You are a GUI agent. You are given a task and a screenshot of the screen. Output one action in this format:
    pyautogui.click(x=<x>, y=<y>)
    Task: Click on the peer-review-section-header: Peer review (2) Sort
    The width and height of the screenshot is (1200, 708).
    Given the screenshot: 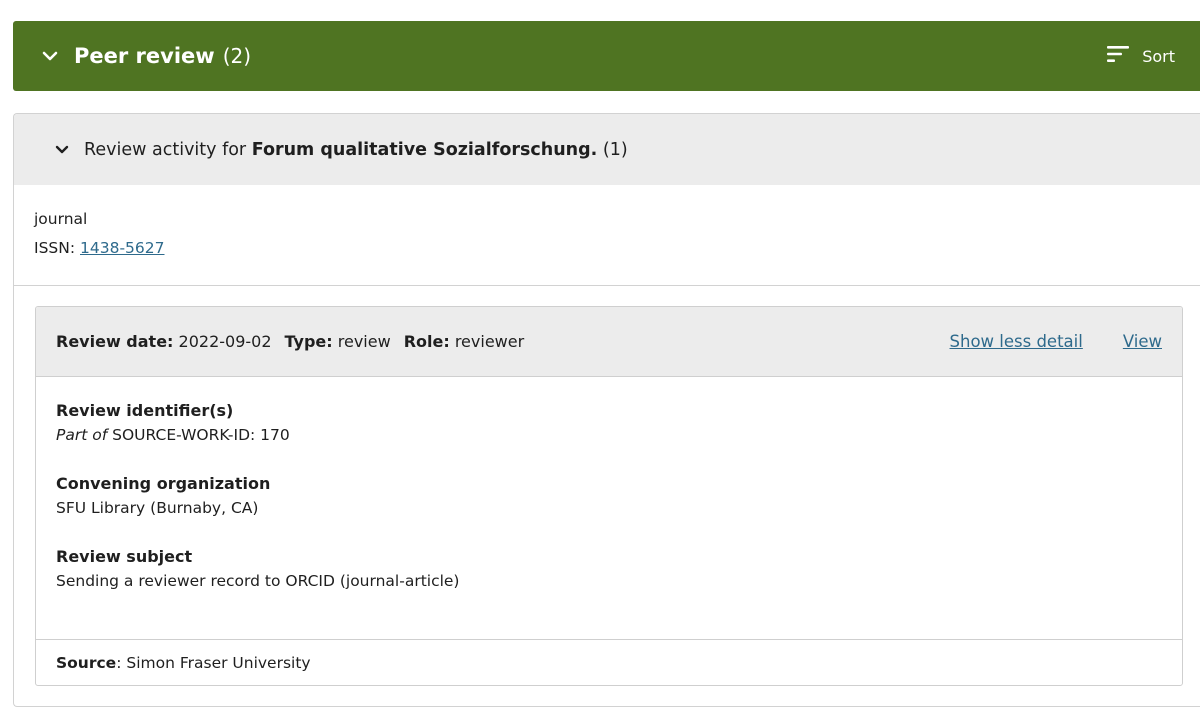 What is the action you would take?
    pyautogui.click(x=606, y=56)
    